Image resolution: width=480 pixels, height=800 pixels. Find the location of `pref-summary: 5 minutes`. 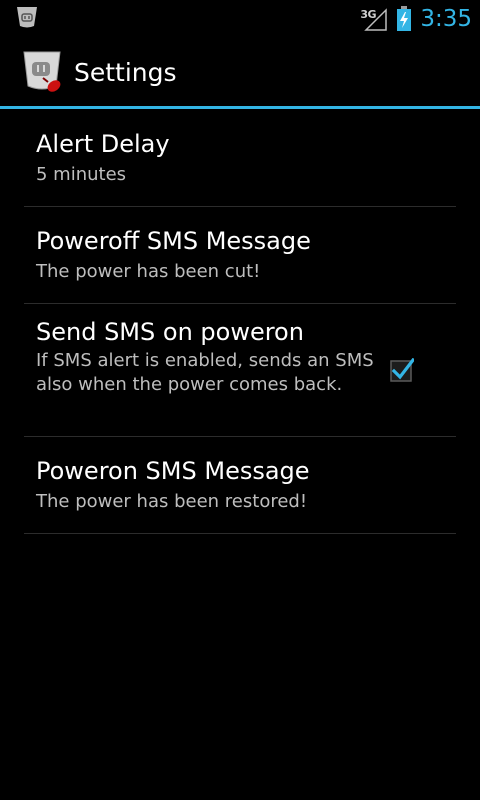

pref-summary: 5 minutes is located at coordinates (81, 174).